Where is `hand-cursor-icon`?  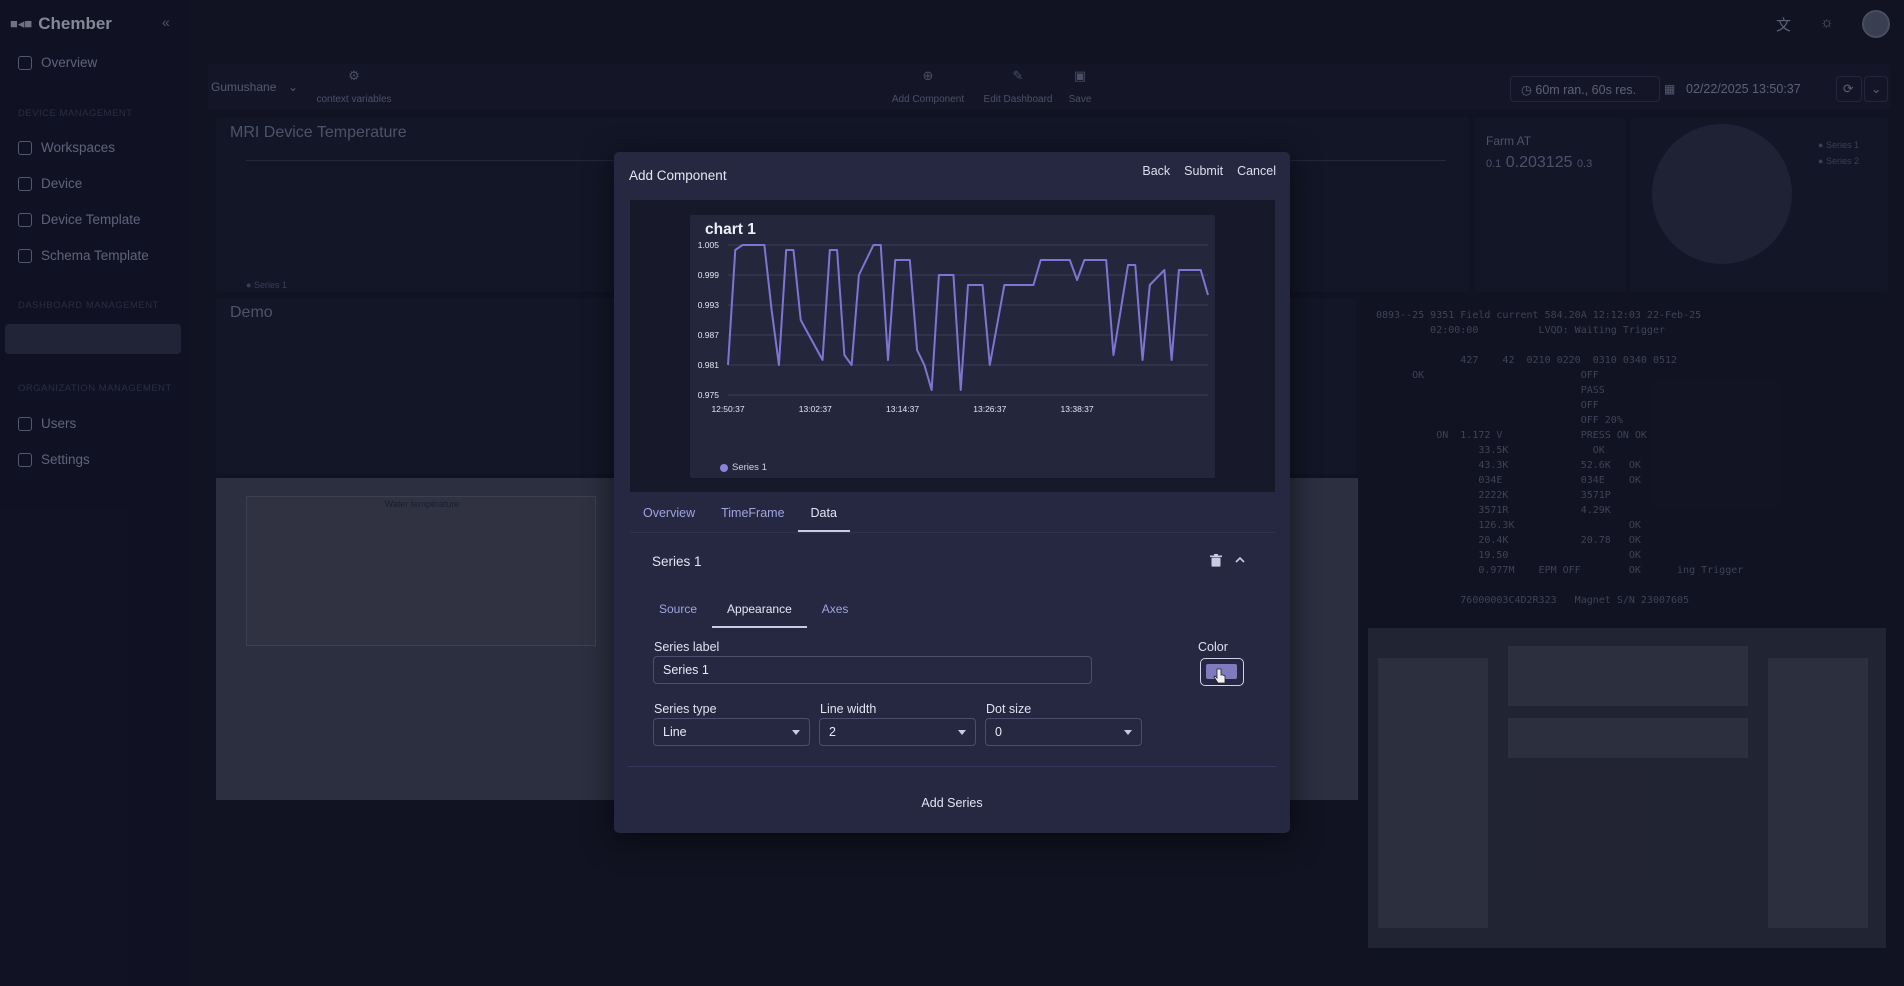 hand-cursor-icon is located at coordinates (1219, 676).